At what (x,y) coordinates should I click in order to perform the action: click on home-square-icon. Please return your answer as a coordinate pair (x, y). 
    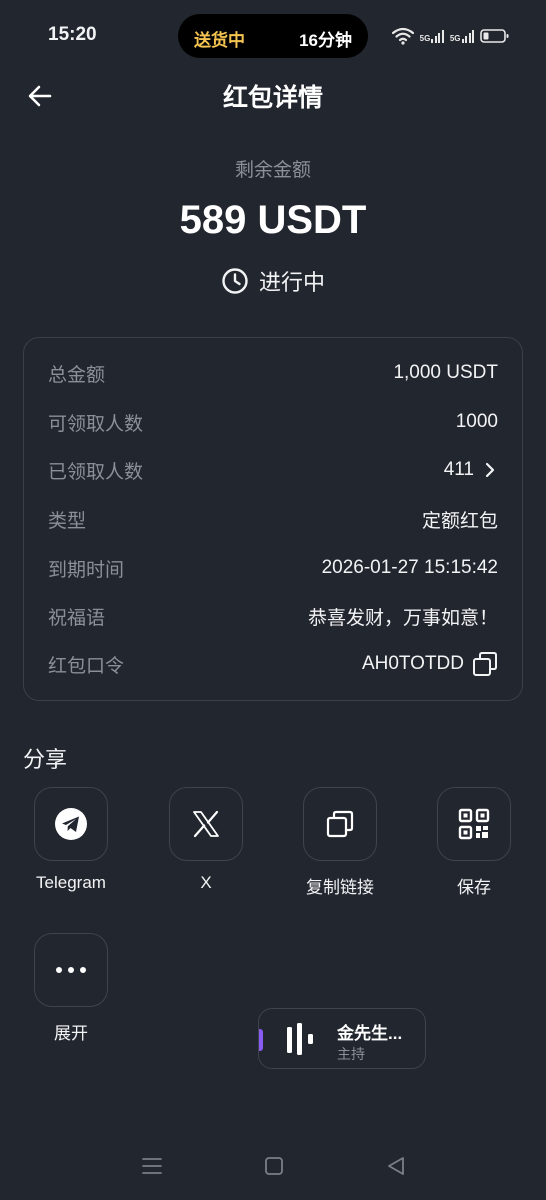
    Looking at the image, I should click on (274, 1166).